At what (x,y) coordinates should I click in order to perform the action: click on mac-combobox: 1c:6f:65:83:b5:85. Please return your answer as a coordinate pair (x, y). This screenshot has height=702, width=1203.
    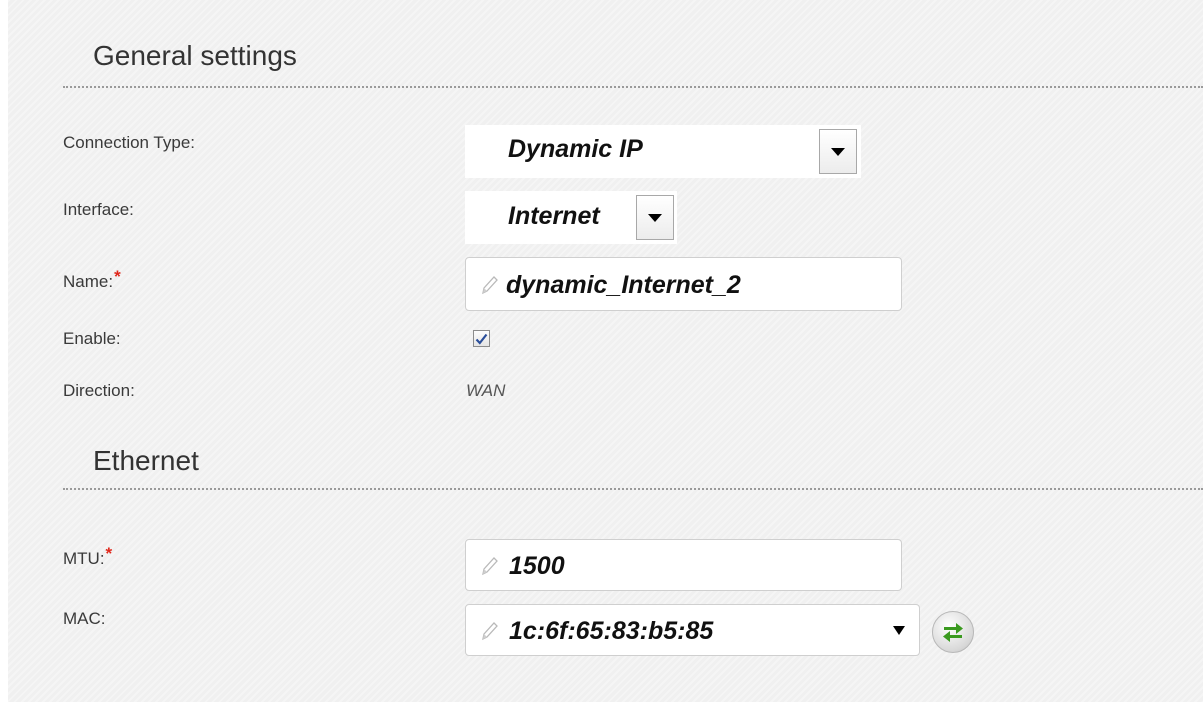
    Looking at the image, I should click on (692, 630).